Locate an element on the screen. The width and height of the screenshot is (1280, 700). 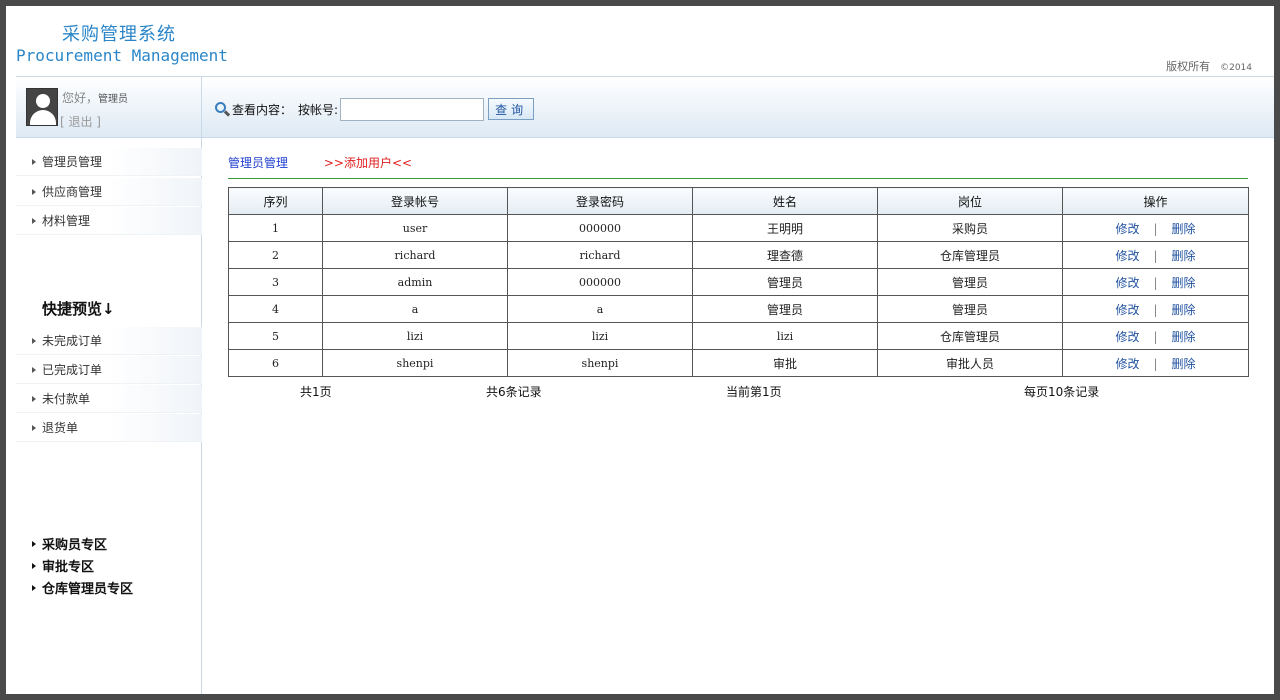
column-header: 序列 is located at coordinates (275, 201).